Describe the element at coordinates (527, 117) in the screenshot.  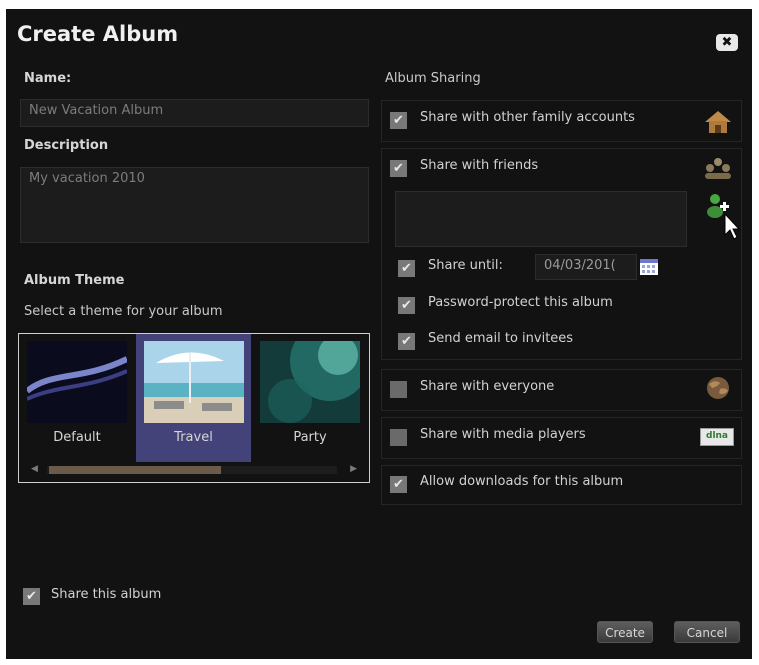
I see `family-share-label: Share with other family accounts` at that location.